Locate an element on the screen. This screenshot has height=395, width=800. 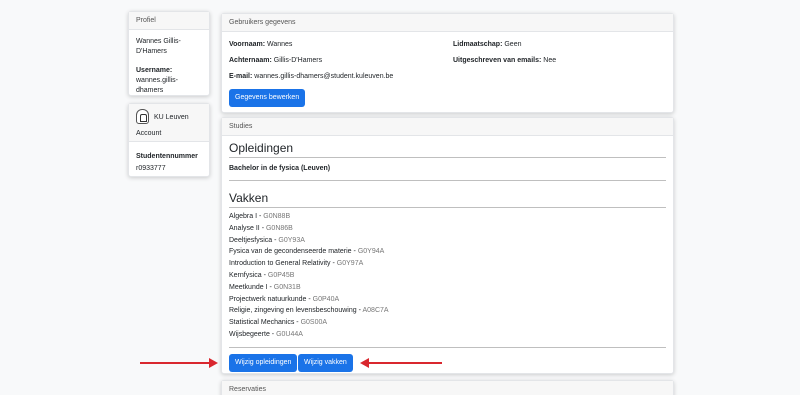
ku-name: KU Leuven is located at coordinates (171, 117).